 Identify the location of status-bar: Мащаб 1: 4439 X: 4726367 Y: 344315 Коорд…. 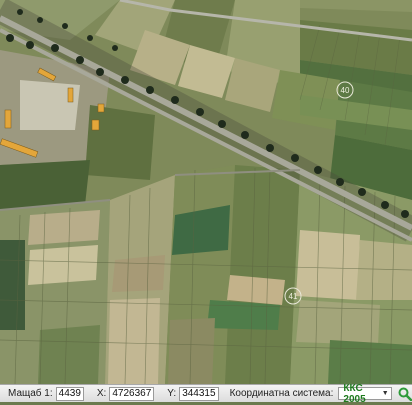
(206, 394).